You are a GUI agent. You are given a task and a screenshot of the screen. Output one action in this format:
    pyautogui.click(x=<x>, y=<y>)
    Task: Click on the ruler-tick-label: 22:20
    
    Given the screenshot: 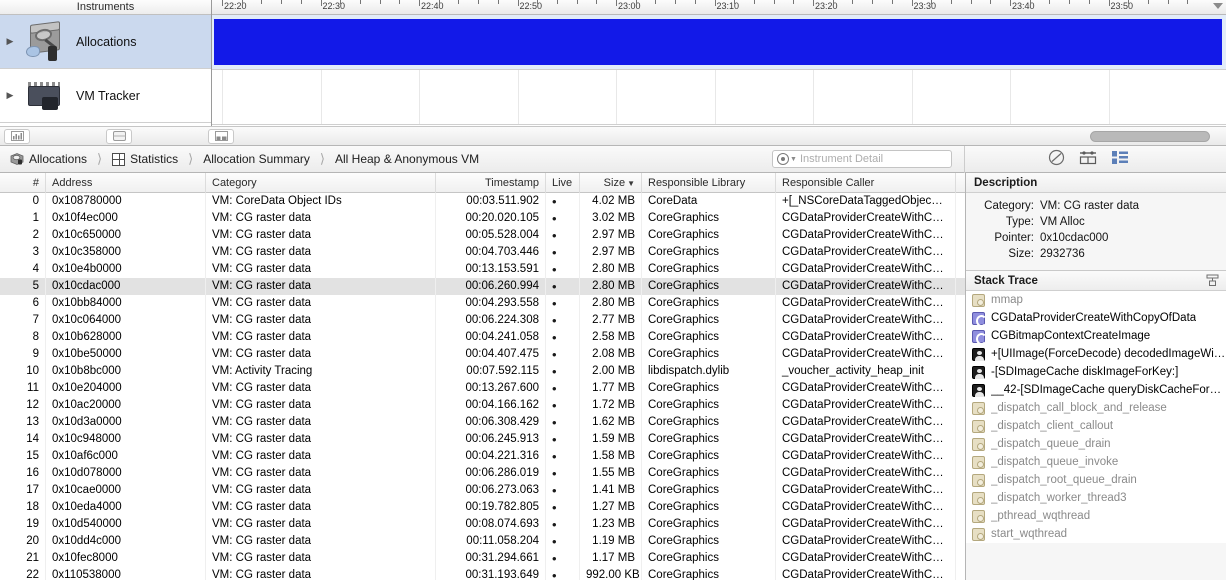 What is the action you would take?
    pyautogui.click(x=235, y=6)
    